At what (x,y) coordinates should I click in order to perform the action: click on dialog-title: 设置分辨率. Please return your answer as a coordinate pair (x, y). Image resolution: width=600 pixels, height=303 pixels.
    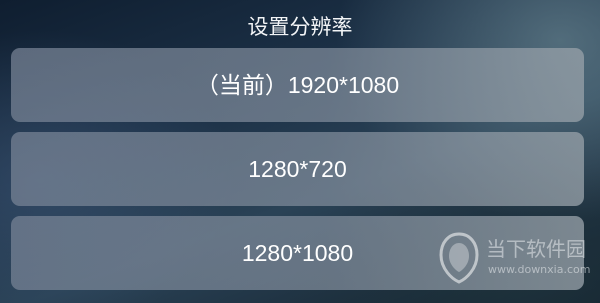
    Looking at the image, I should click on (300, 27).